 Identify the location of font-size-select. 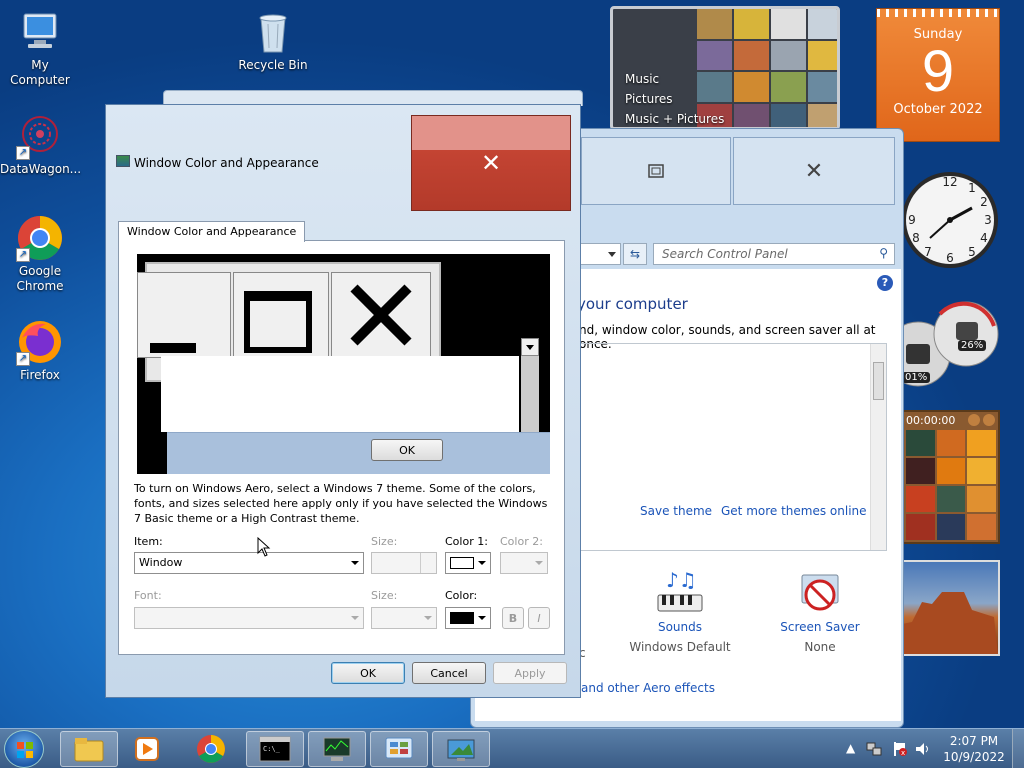
(404, 618).